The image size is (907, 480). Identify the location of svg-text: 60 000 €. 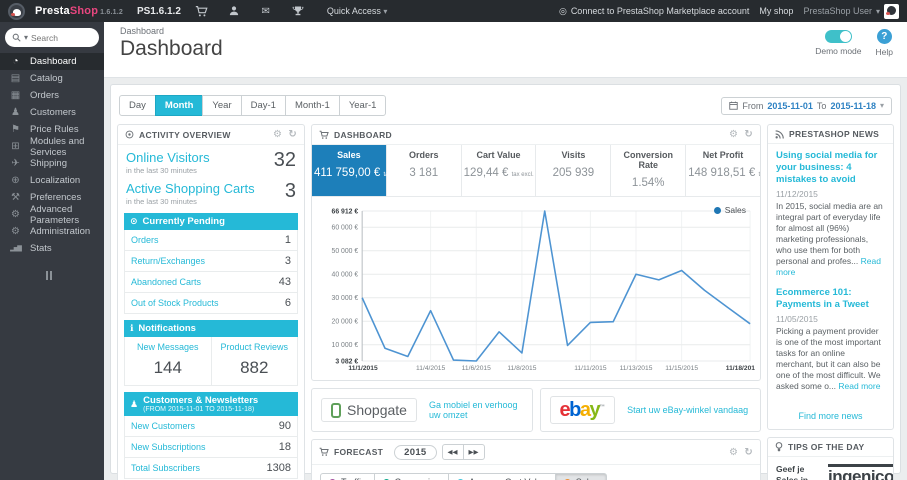
(345, 228).